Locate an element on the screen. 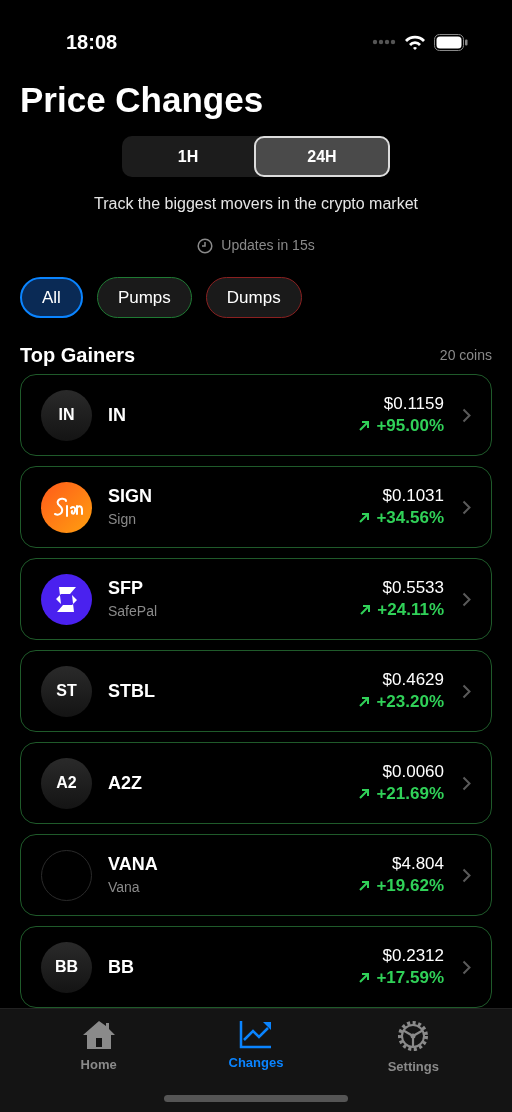  coin-card: BB BB $0.2312 +17.59% is located at coordinates (256, 967).